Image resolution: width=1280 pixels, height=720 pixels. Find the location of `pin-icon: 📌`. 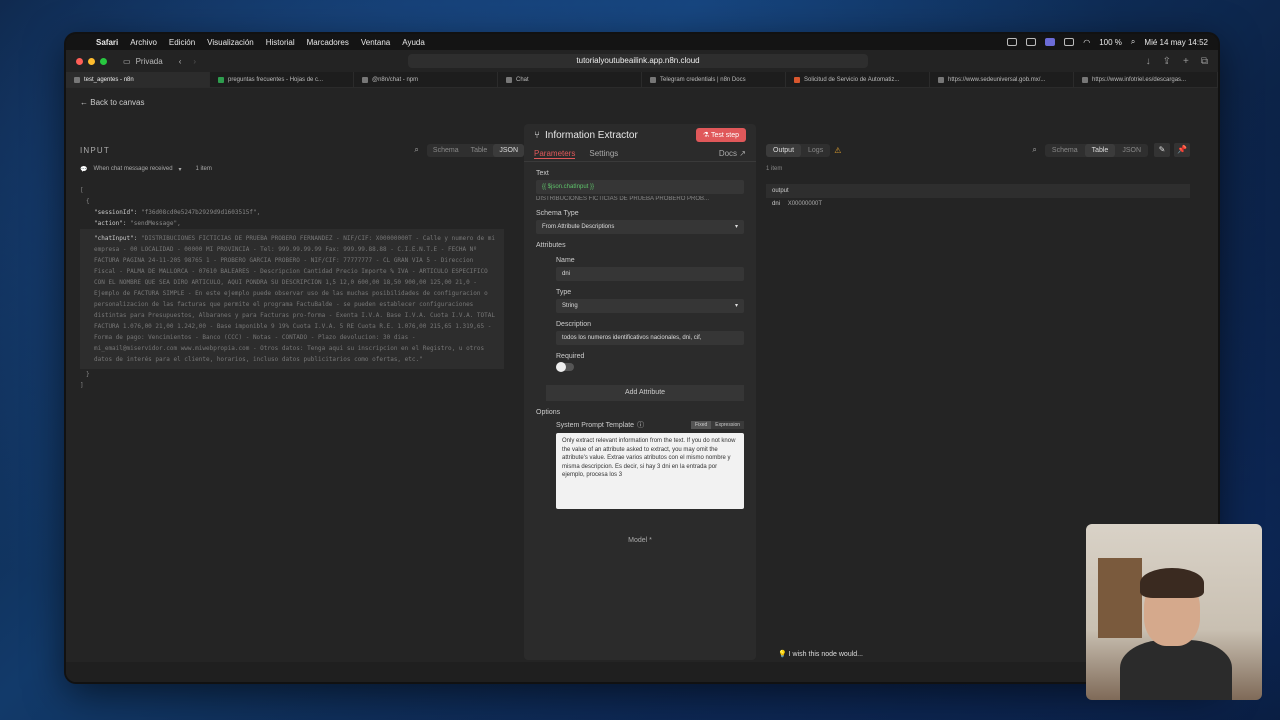

pin-icon: 📌 is located at coordinates (1182, 150).